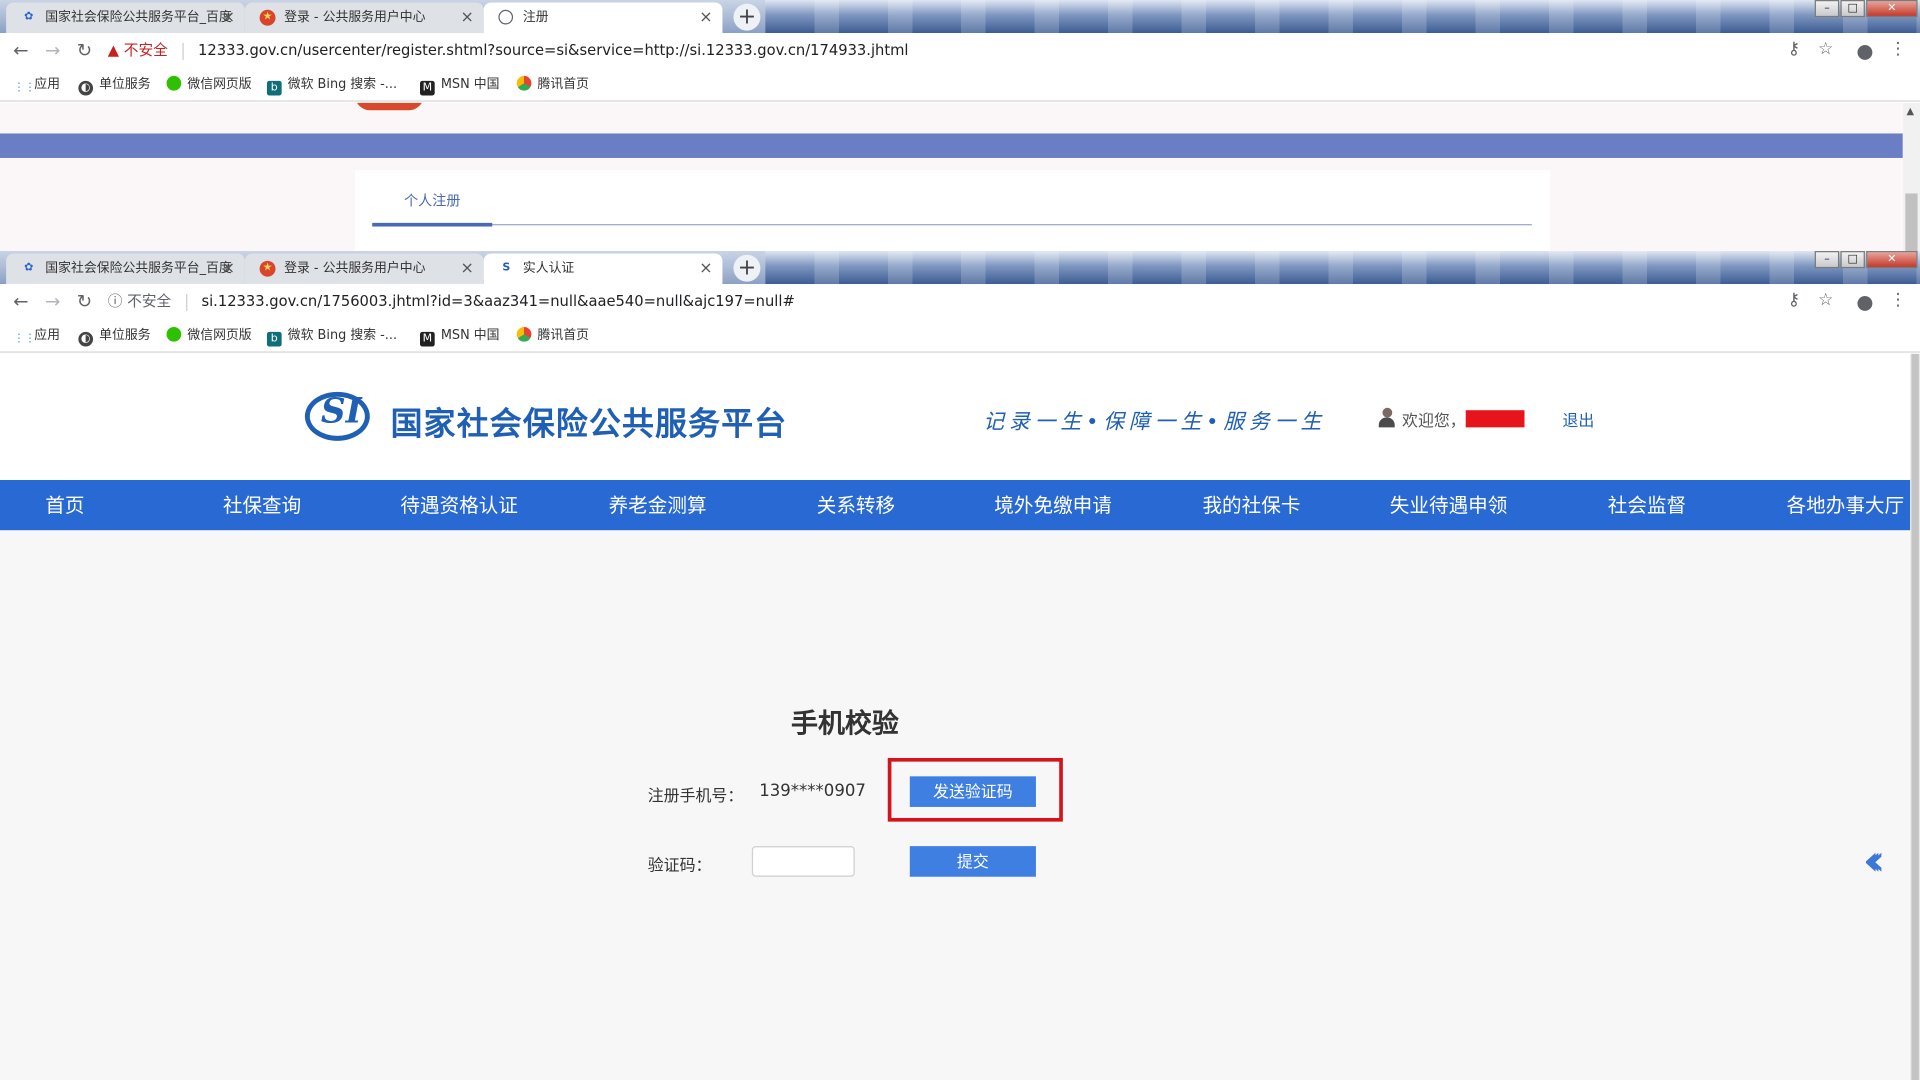  I want to click on tab-active-indicator, so click(432, 224).